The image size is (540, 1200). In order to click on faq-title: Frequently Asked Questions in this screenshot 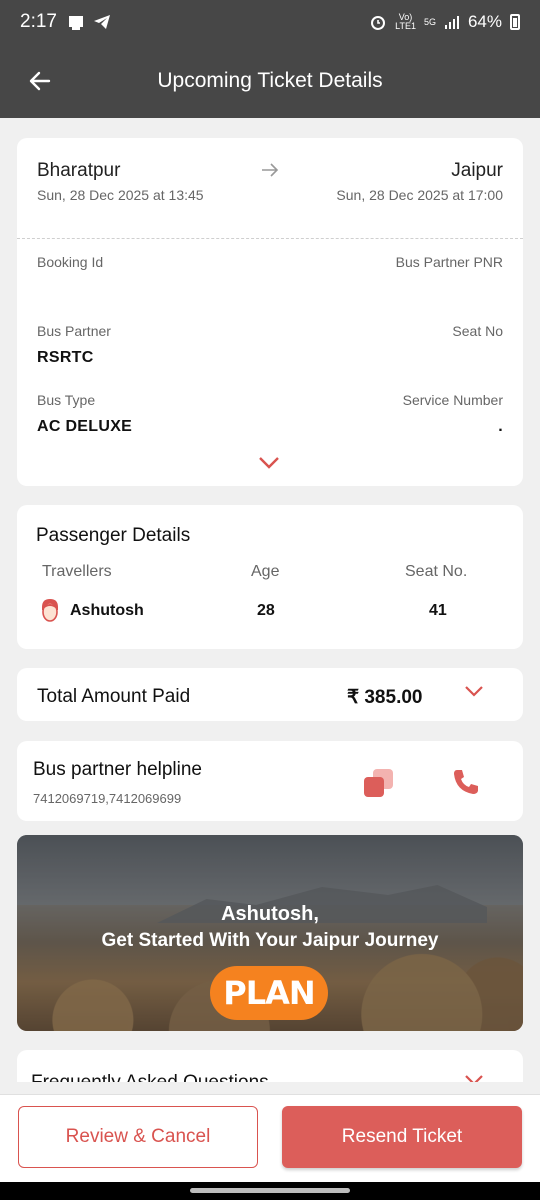, I will do `click(150, 1077)`.